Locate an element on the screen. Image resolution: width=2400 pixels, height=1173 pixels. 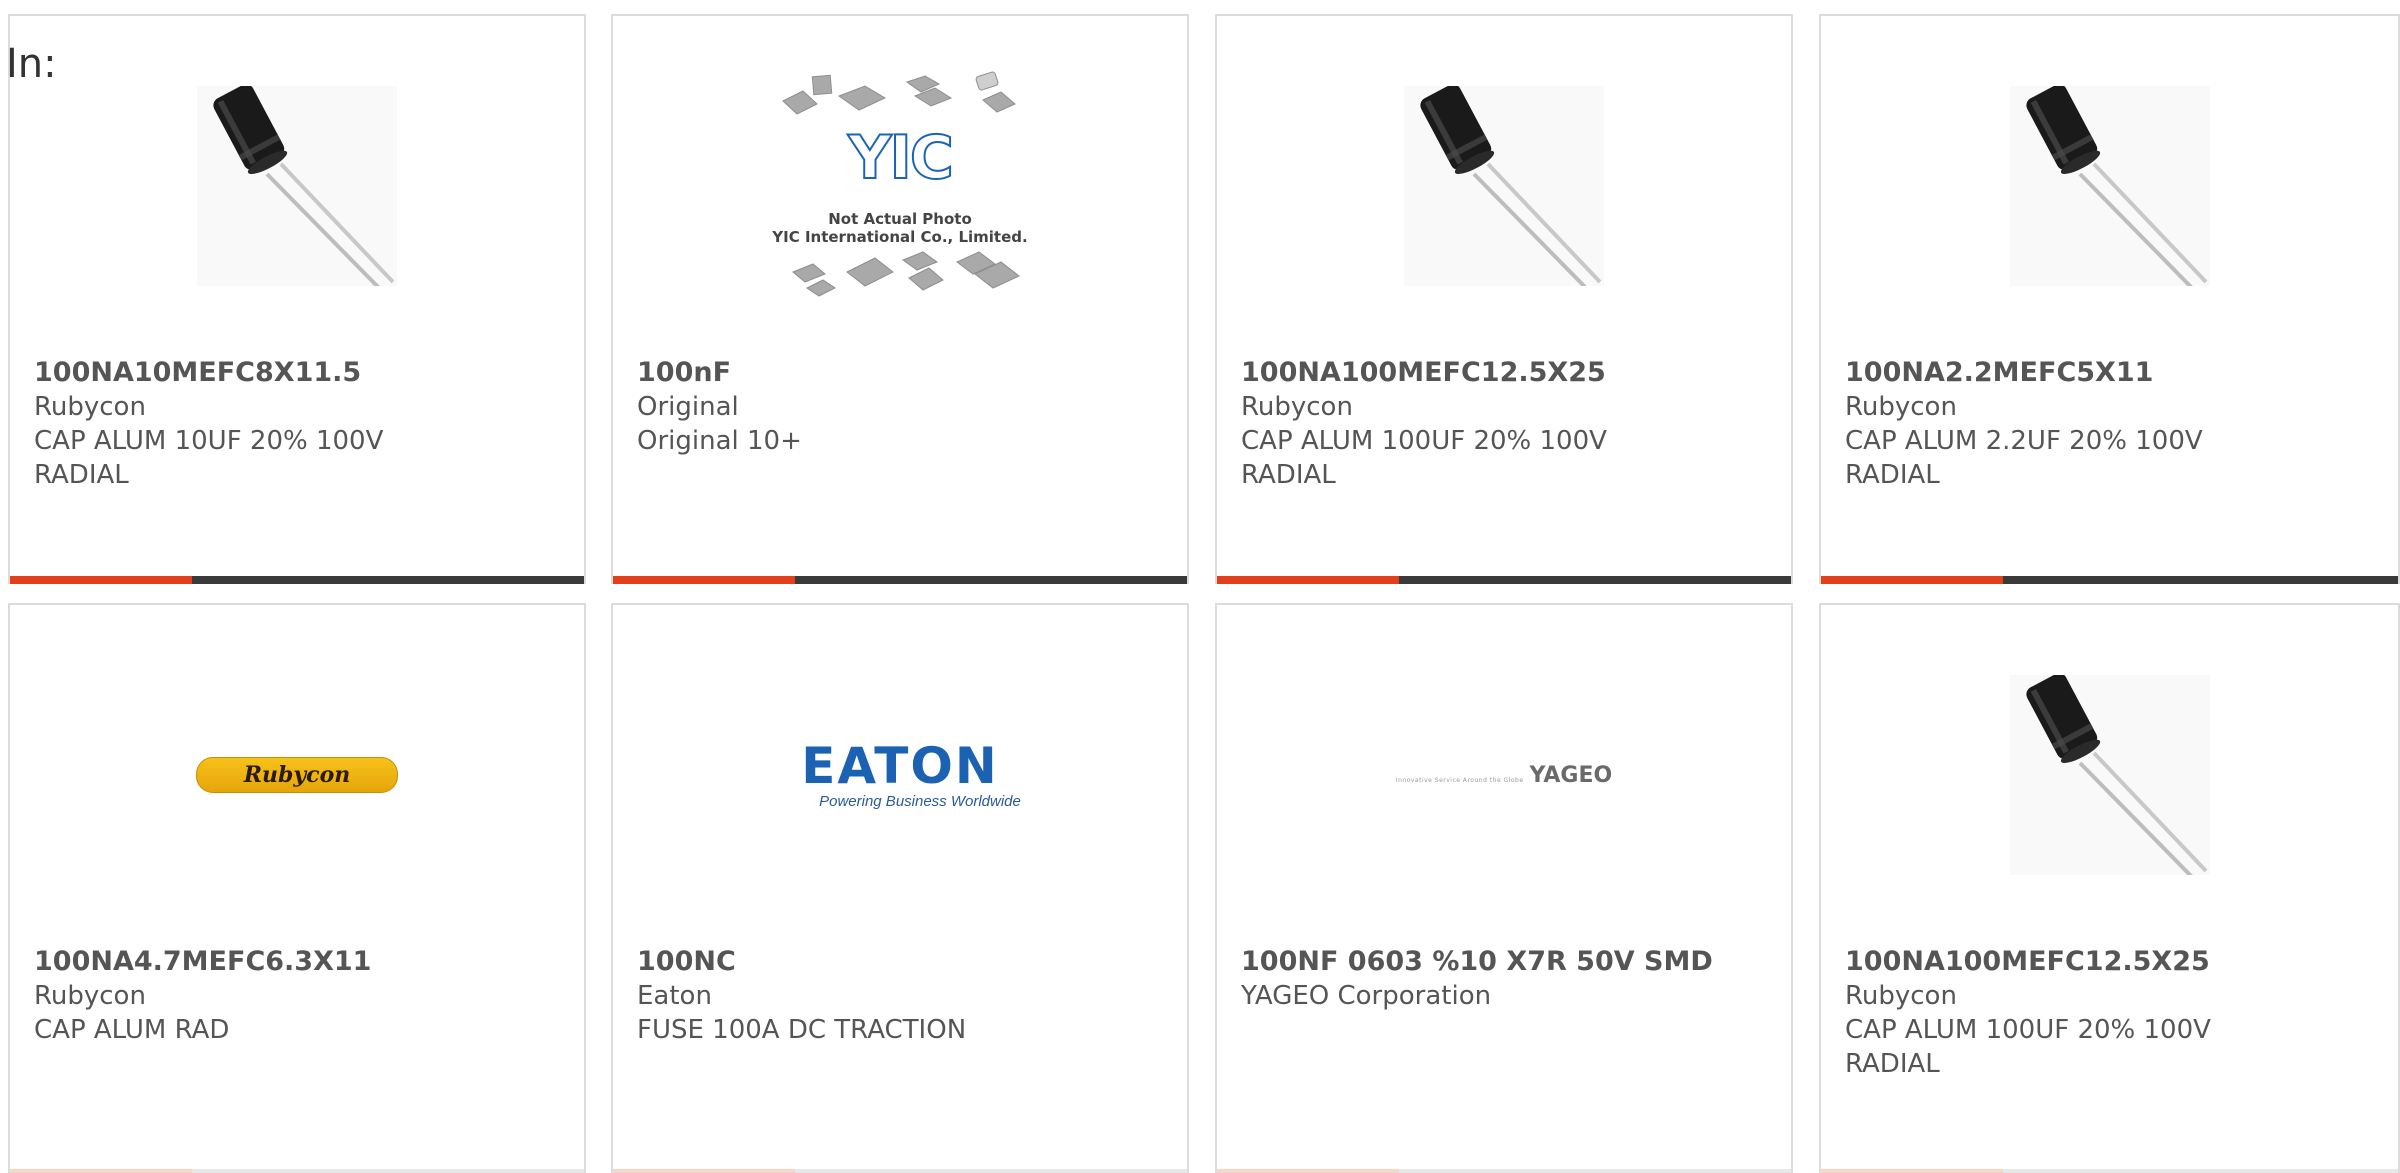
description-label: FUSE 100A DC TRACTION is located at coordinates (802, 1030).